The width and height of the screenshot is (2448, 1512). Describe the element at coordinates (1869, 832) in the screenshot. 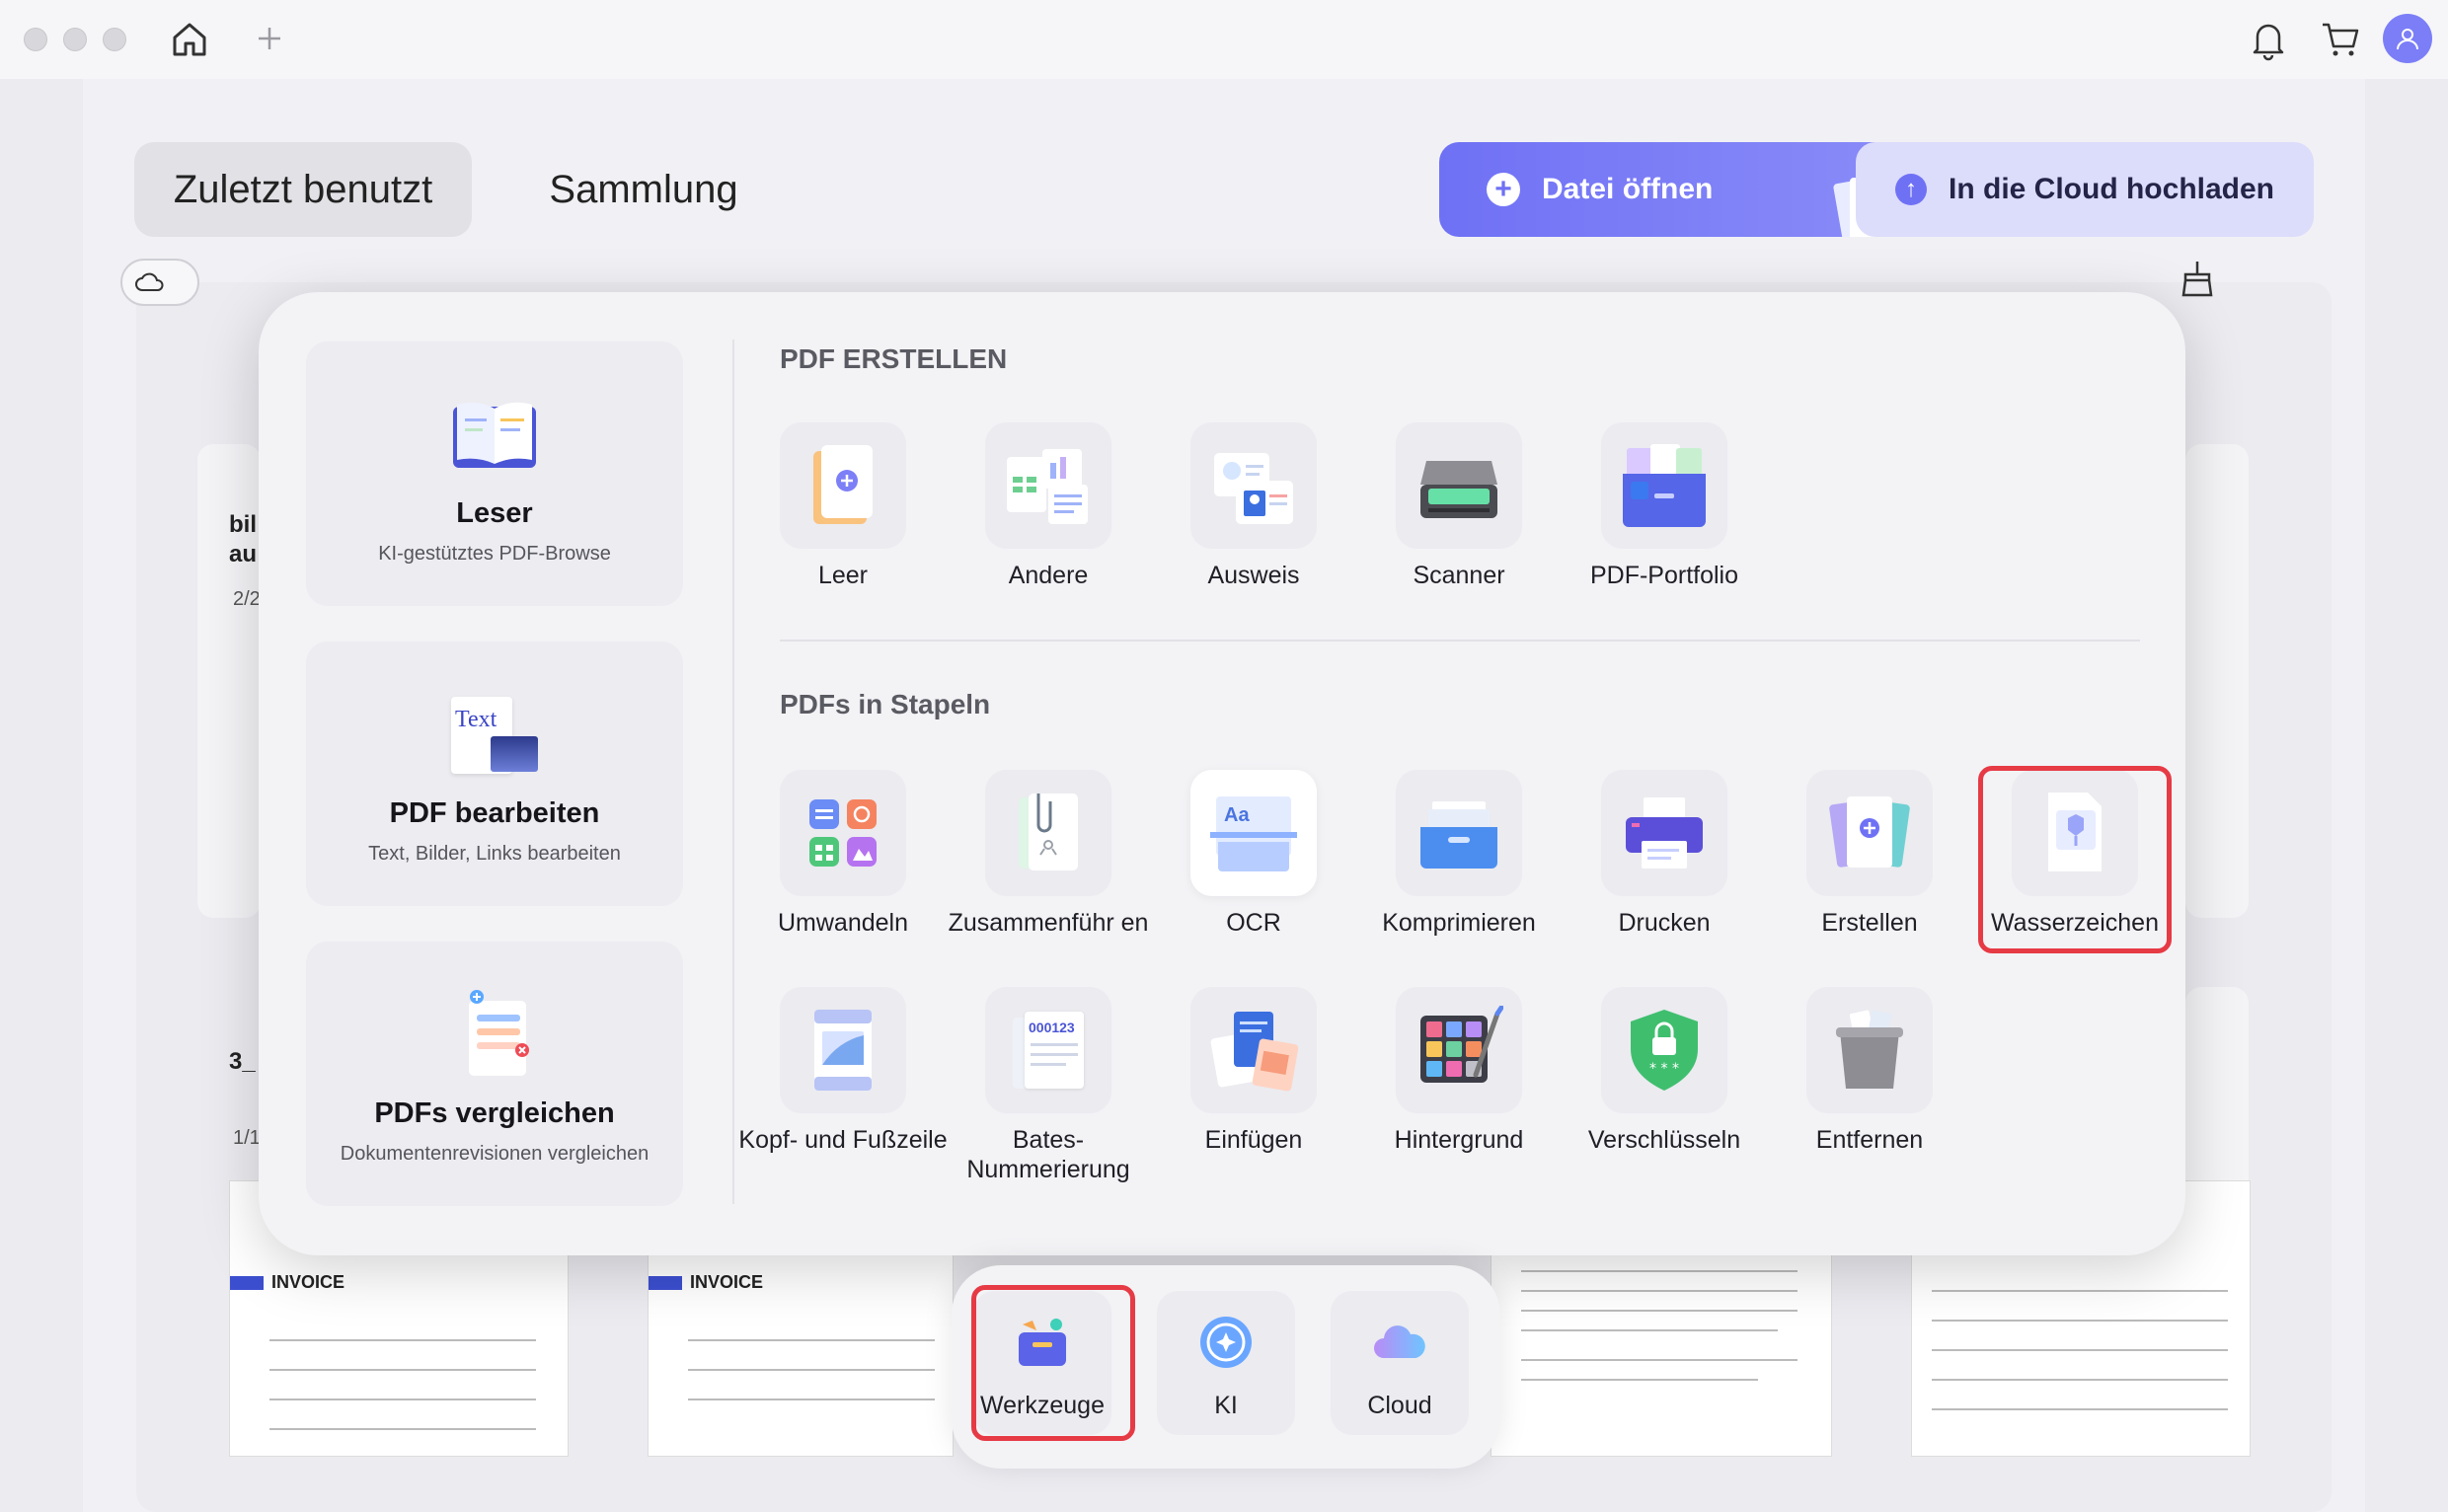

I see `create-batch-icon` at that location.